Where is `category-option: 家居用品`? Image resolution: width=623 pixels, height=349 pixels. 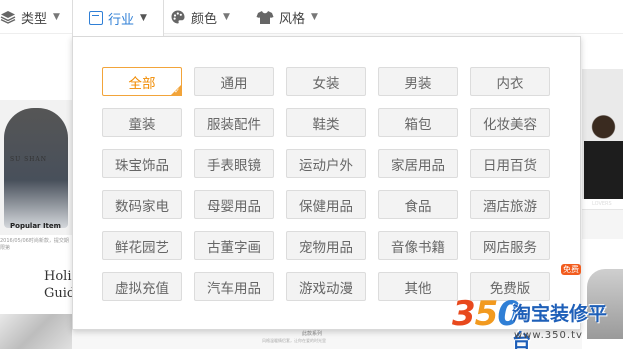
category-option: 家居用品 is located at coordinates (418, 163).